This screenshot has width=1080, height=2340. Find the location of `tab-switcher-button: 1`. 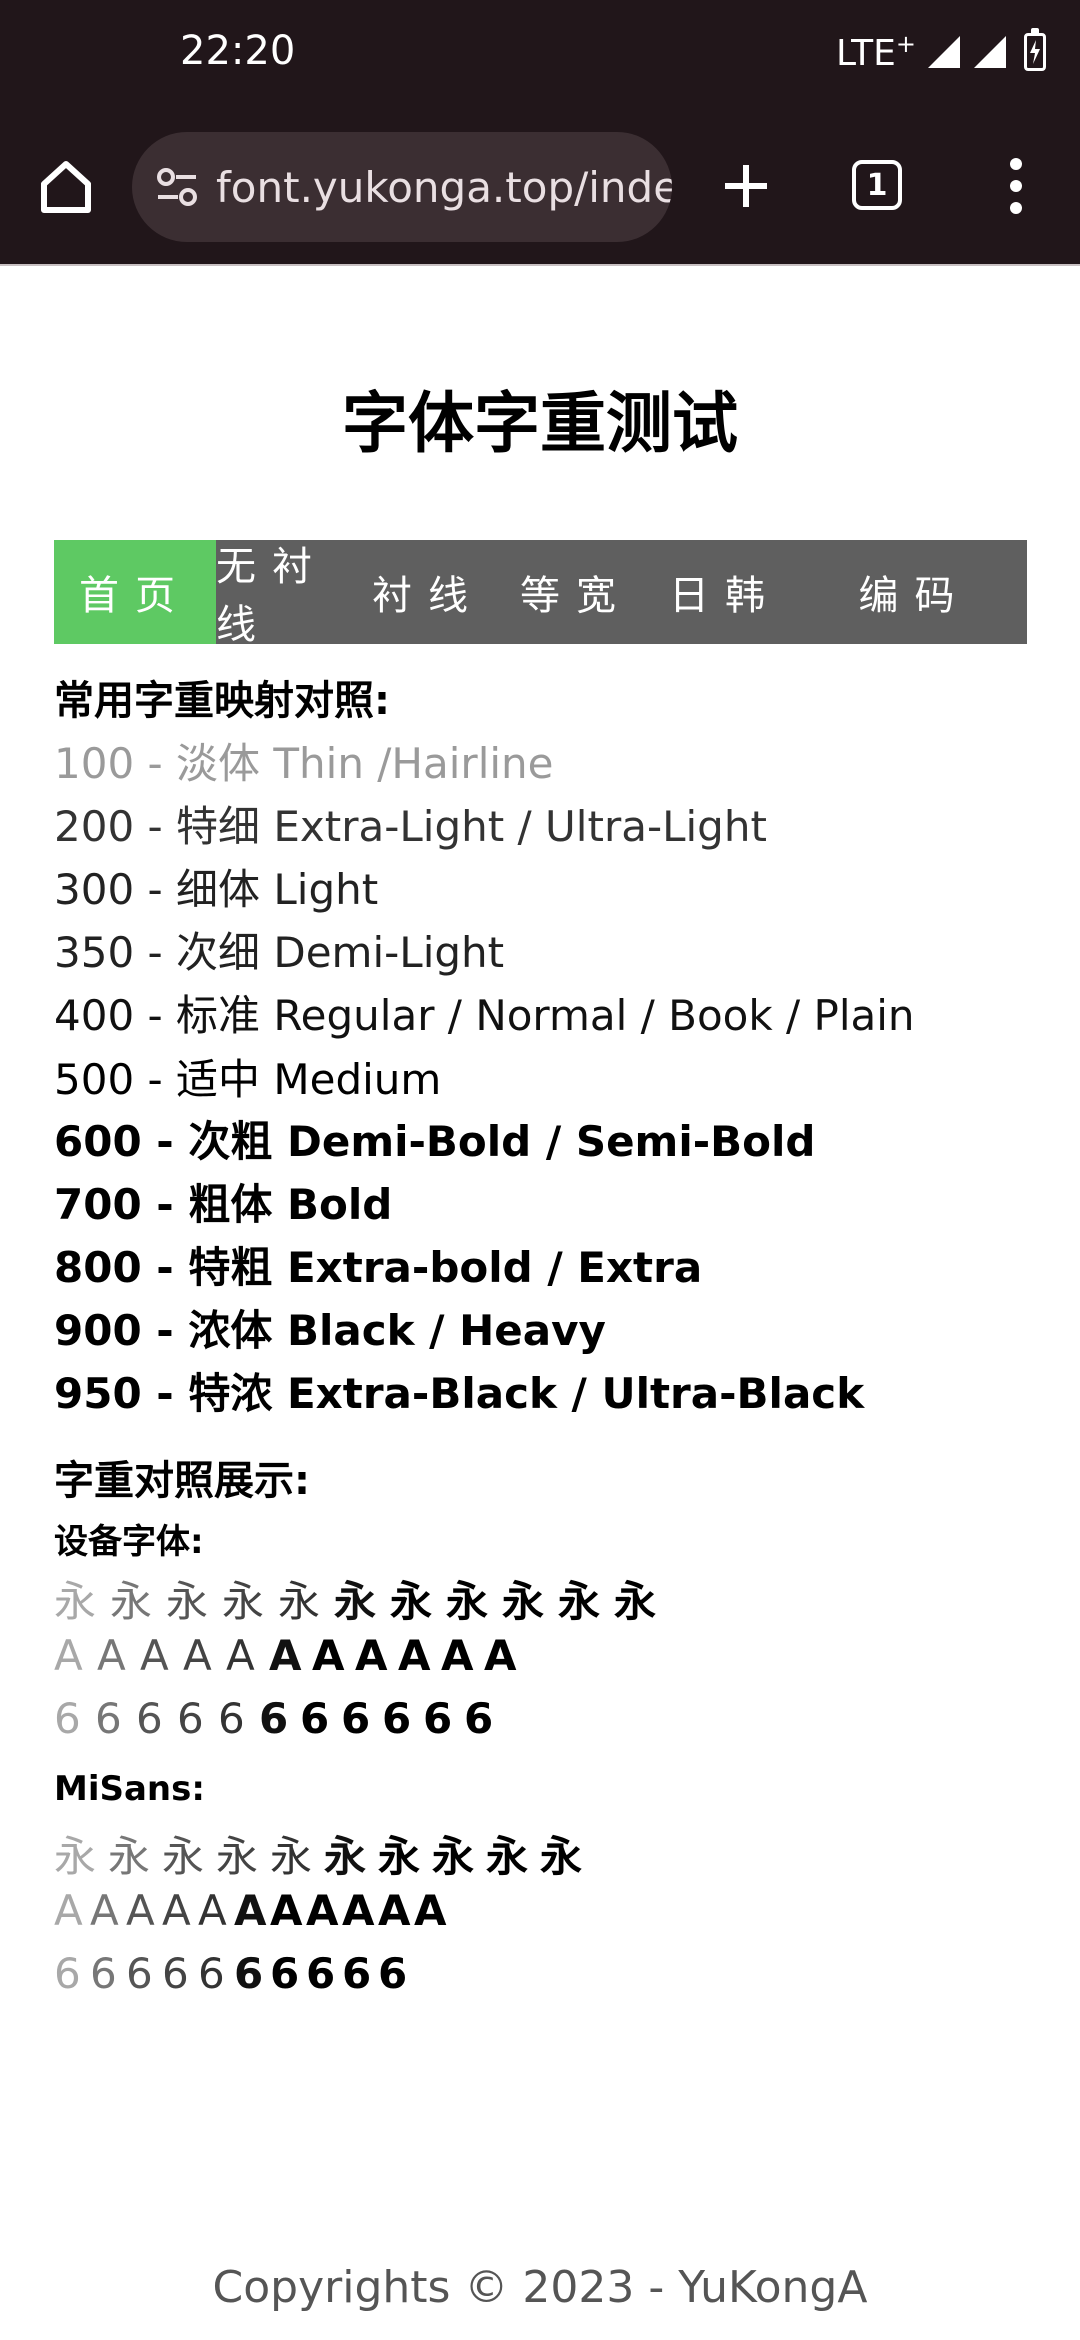

tab-switcher-button: 1 is located at coordinates (877, 185).